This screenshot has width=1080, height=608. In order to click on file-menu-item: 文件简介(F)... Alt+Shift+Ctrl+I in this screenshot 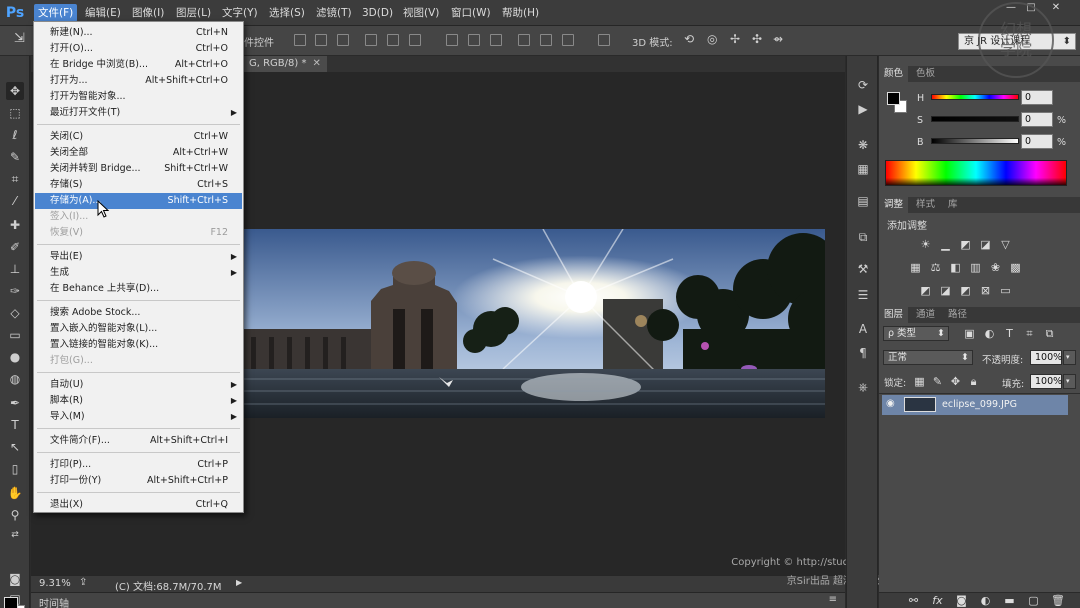, I will do `click(138, 441)`.